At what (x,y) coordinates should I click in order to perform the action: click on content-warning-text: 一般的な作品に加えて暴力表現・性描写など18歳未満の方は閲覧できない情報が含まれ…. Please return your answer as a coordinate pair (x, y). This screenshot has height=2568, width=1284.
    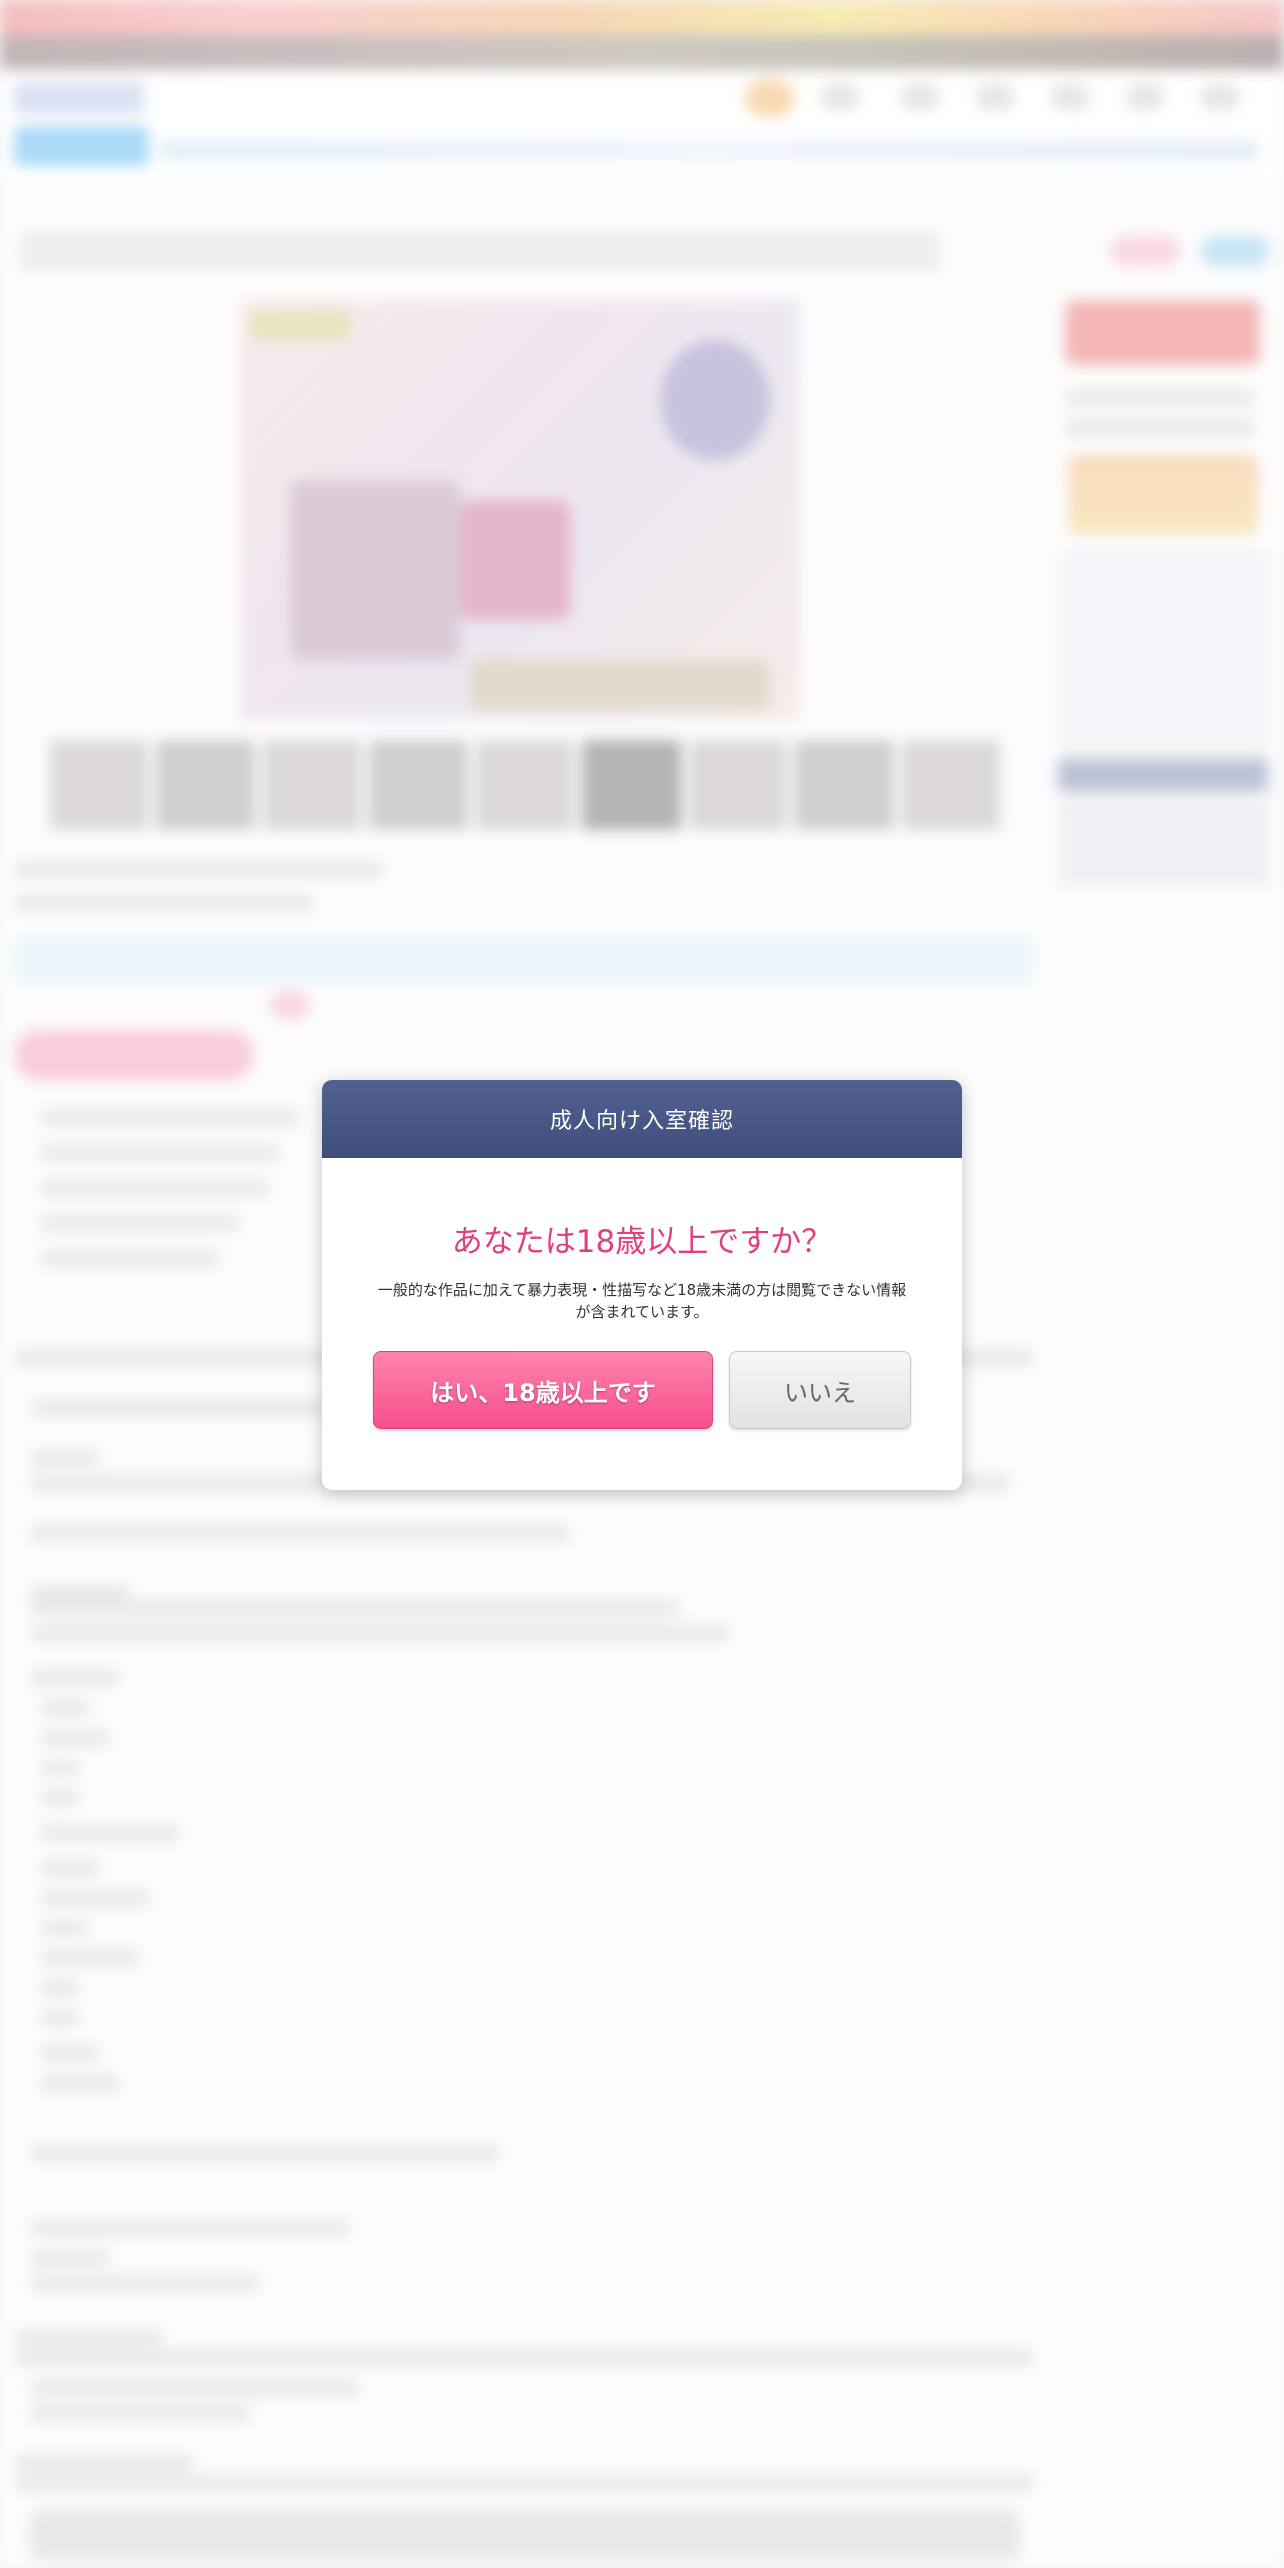
    Looking at the image, I should click on (642, 1301).